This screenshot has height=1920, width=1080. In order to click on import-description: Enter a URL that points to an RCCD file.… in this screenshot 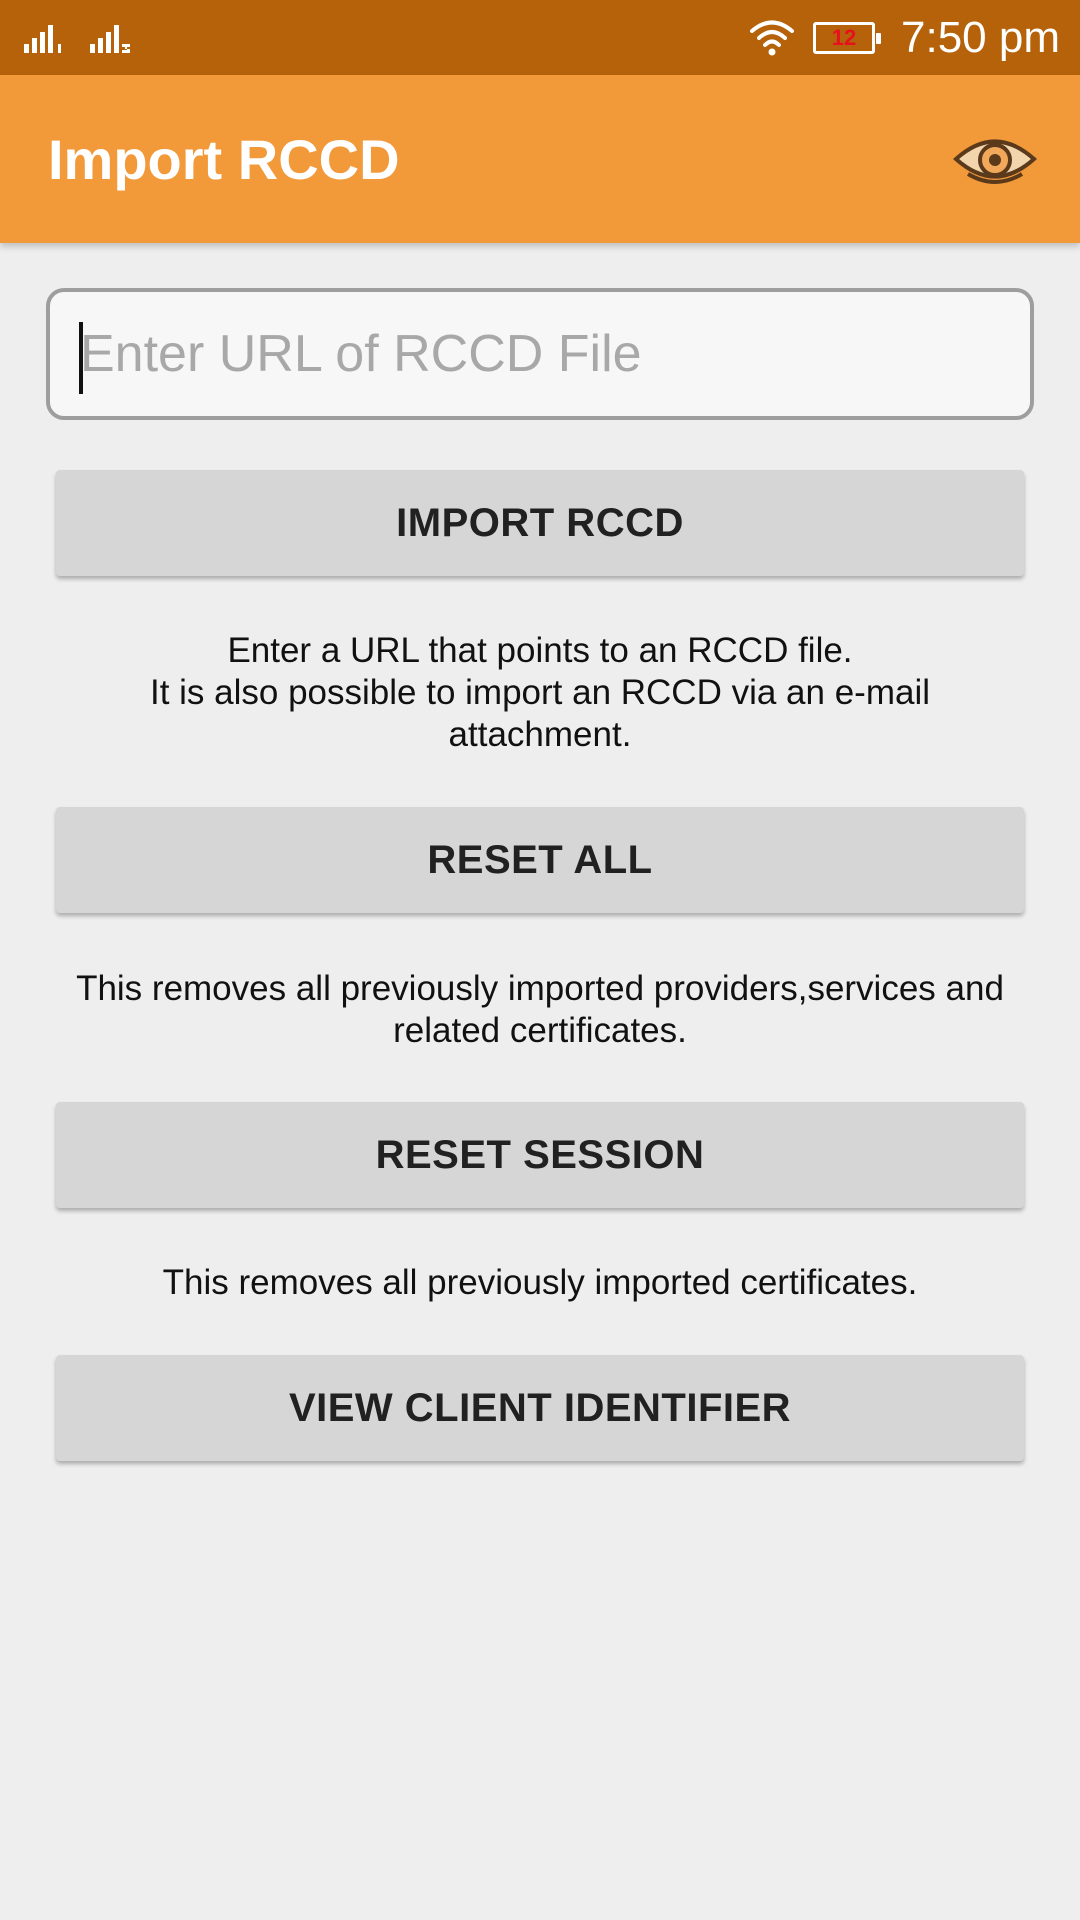, I will do `click(540, 693)`.